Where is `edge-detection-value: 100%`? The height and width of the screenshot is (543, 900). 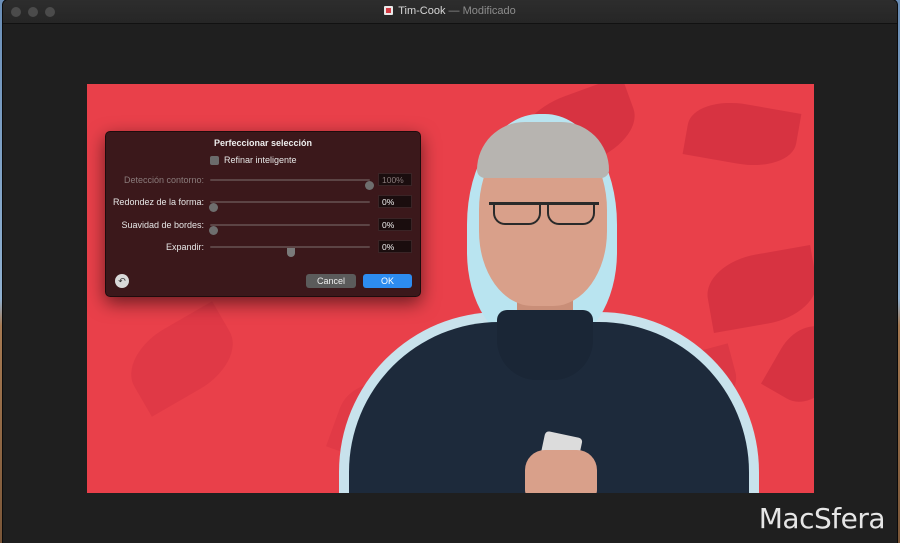 edge-detection-value: 100% is located at coordinates (395, 179).